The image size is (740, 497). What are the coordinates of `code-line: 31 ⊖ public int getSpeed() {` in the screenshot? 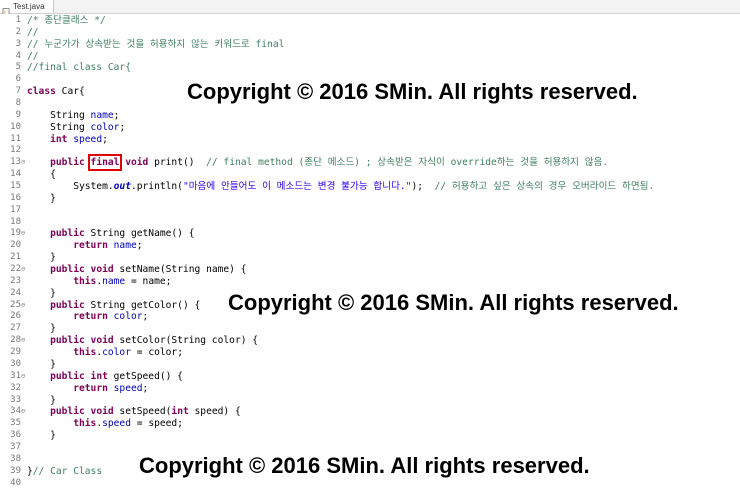 It's located at (370, 377).